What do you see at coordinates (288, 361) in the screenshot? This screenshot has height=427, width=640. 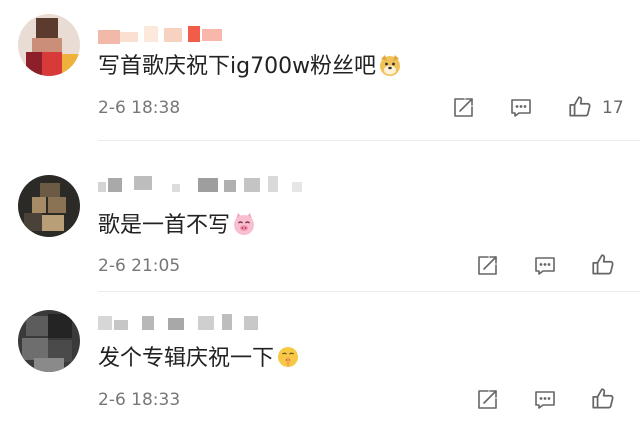 I see `shushing-face-emoji` at bounding box center [288, 361].